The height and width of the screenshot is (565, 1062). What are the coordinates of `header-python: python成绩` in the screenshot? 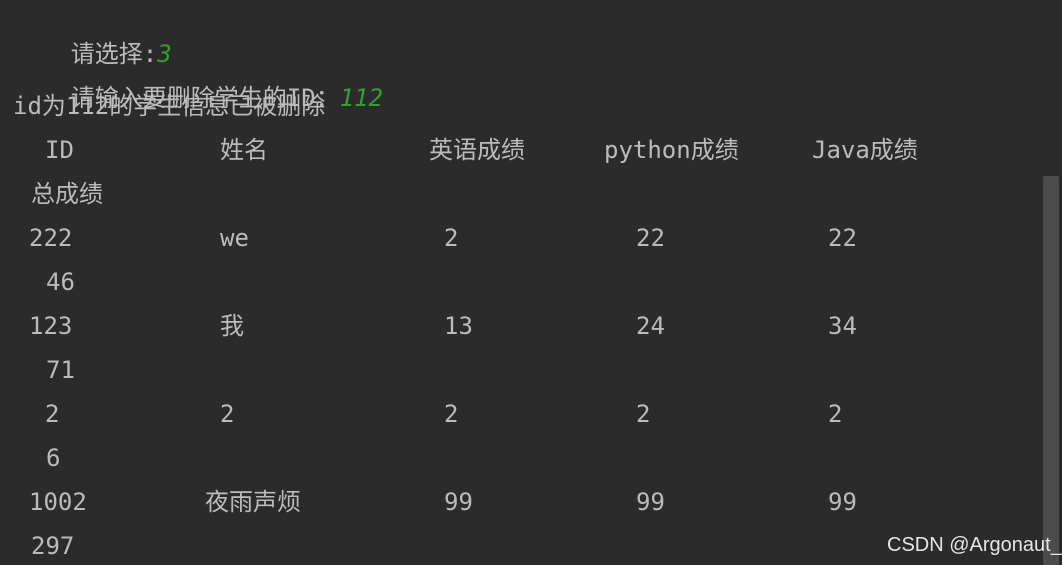 It's located at (671, 150).